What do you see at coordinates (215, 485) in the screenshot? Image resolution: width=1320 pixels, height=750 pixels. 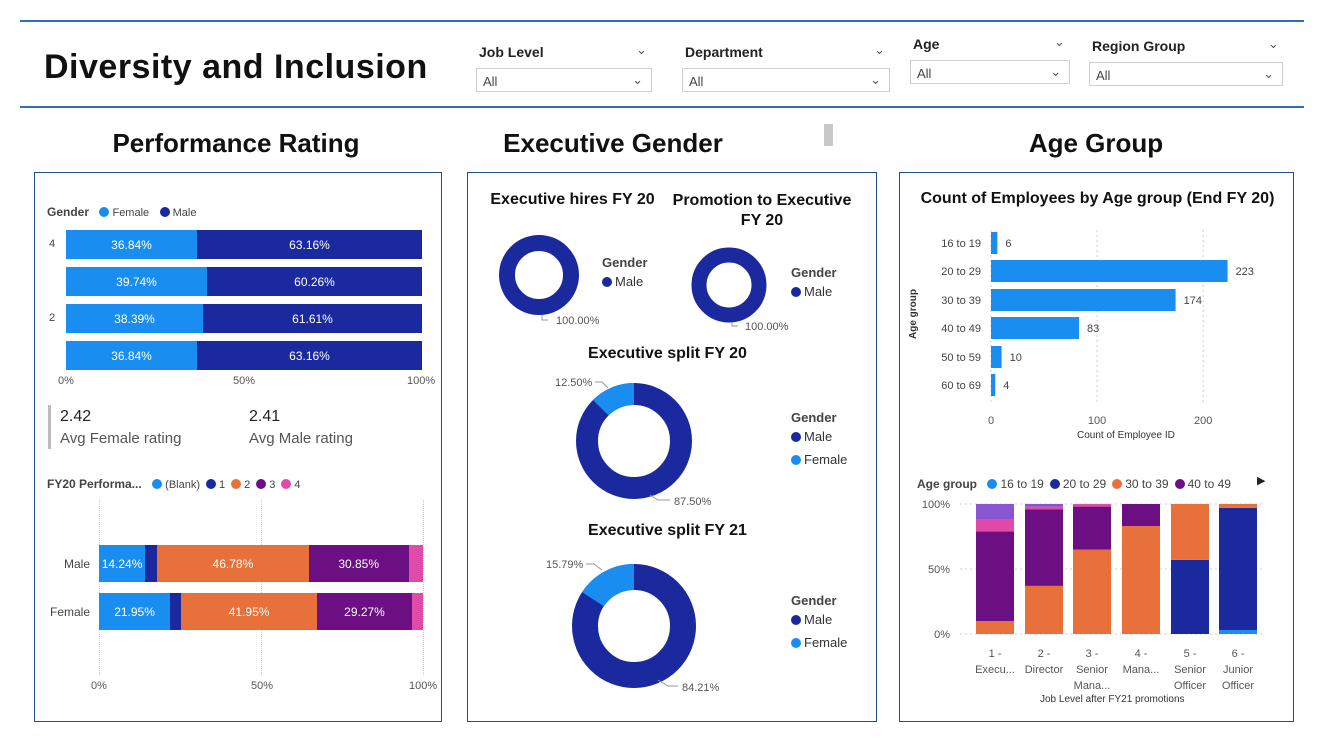 I see `legend-item: 1` at bounding box center [215, 485].